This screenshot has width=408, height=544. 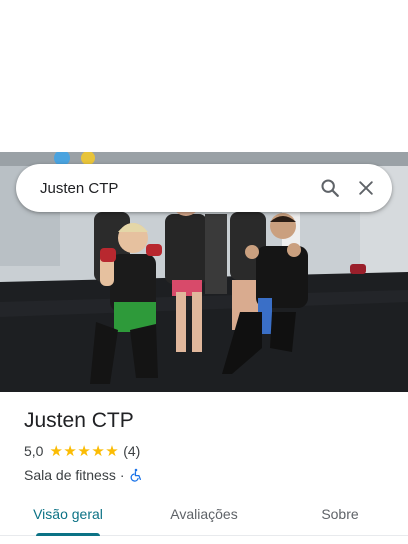 I want to click on tab-about: Sobre, so click(x=340, y=513).